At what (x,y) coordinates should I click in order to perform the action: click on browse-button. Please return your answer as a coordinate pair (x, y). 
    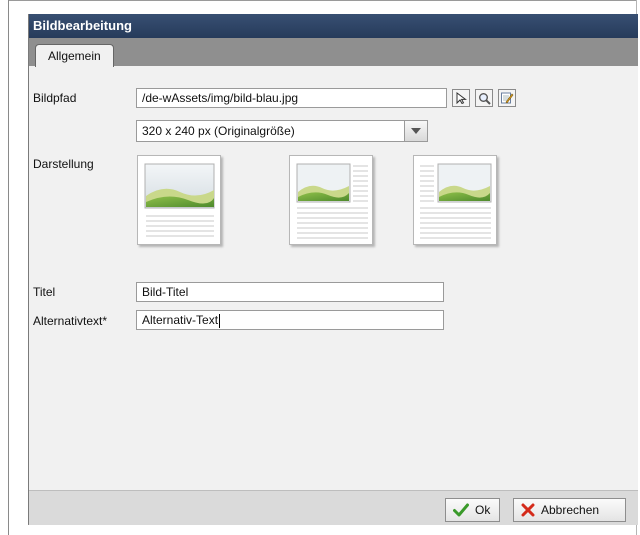
    Looking at the image, I should click on (461, 98).